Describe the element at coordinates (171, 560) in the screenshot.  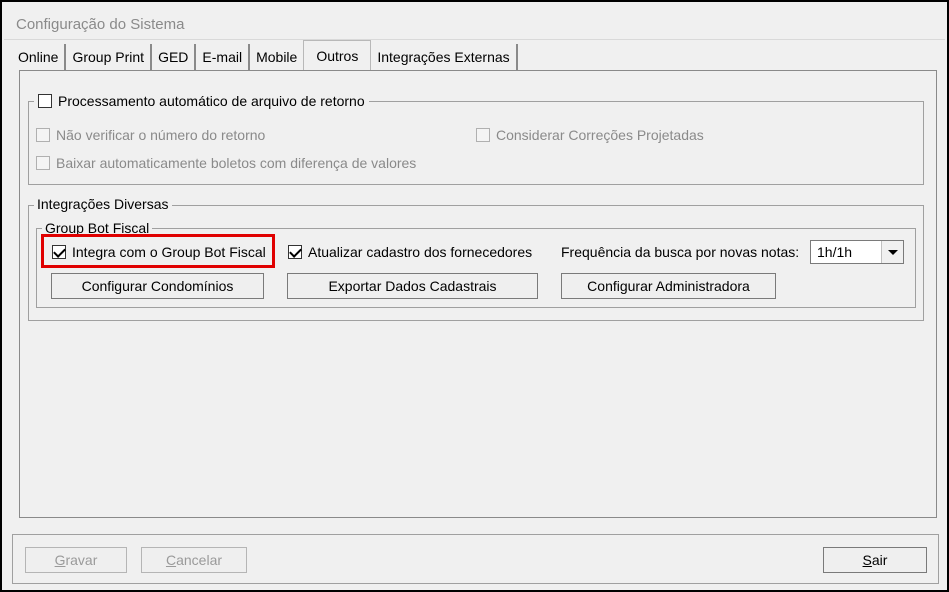
I see `cancelar-mnemonic: C` at that location.